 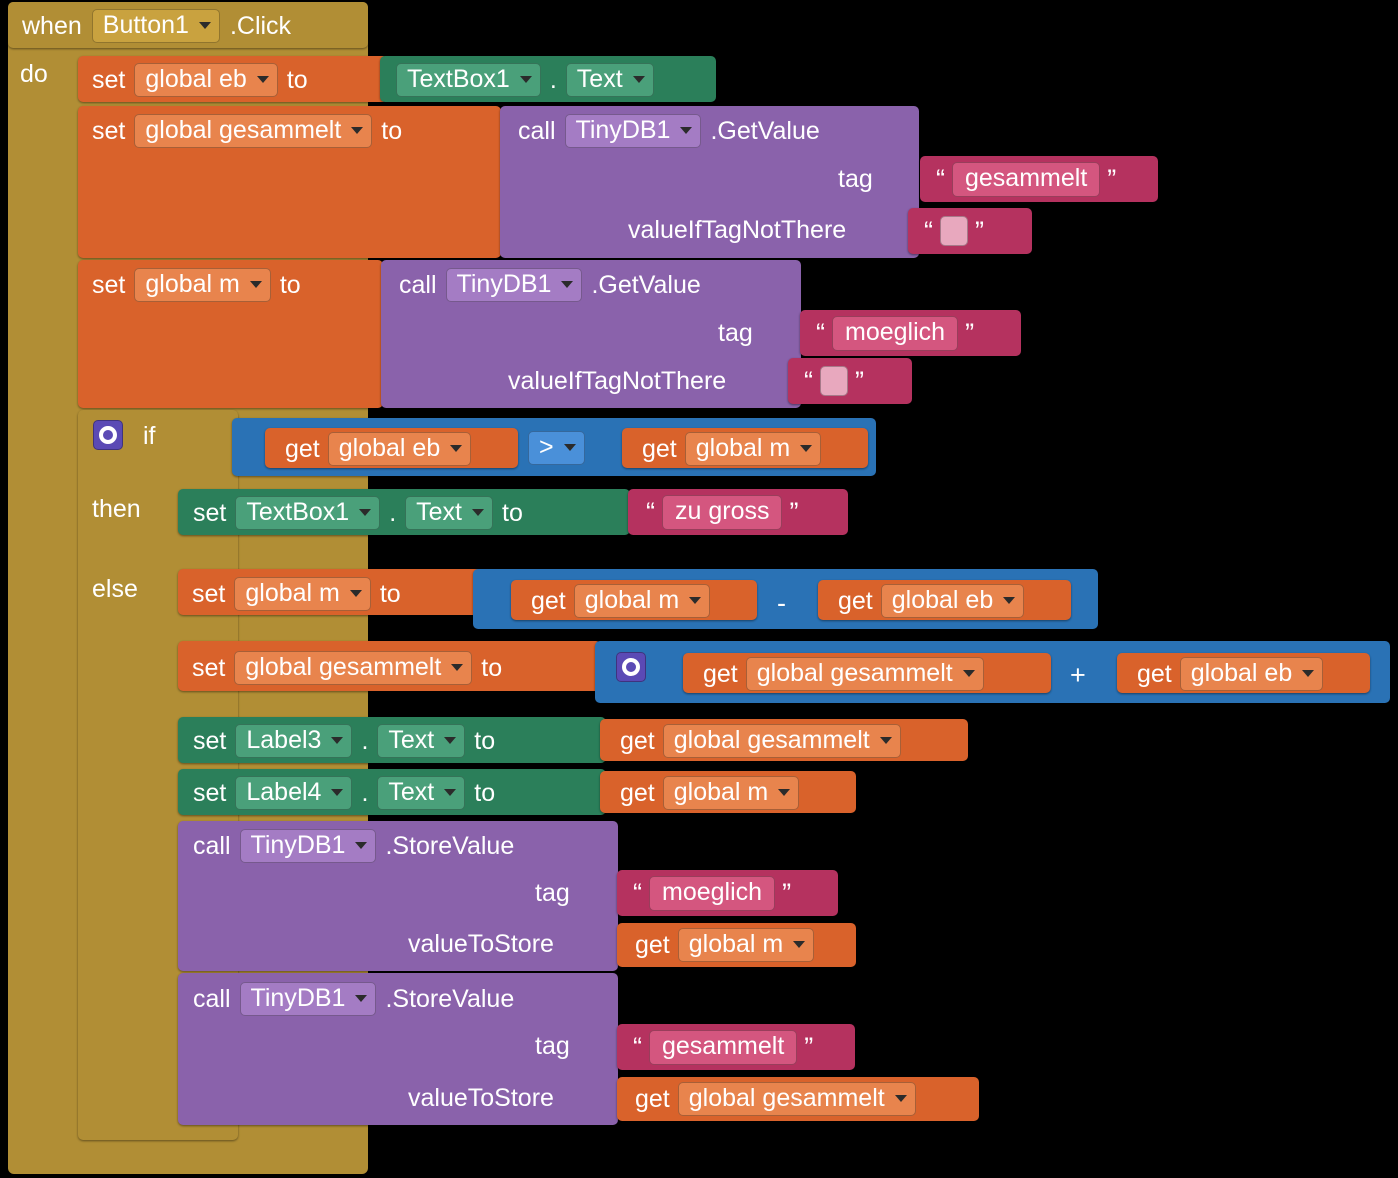 What do you see at coordinates (260, 25) in the screenshot?
I see `event-name-label: .Click` at bounding box center [260, 25].